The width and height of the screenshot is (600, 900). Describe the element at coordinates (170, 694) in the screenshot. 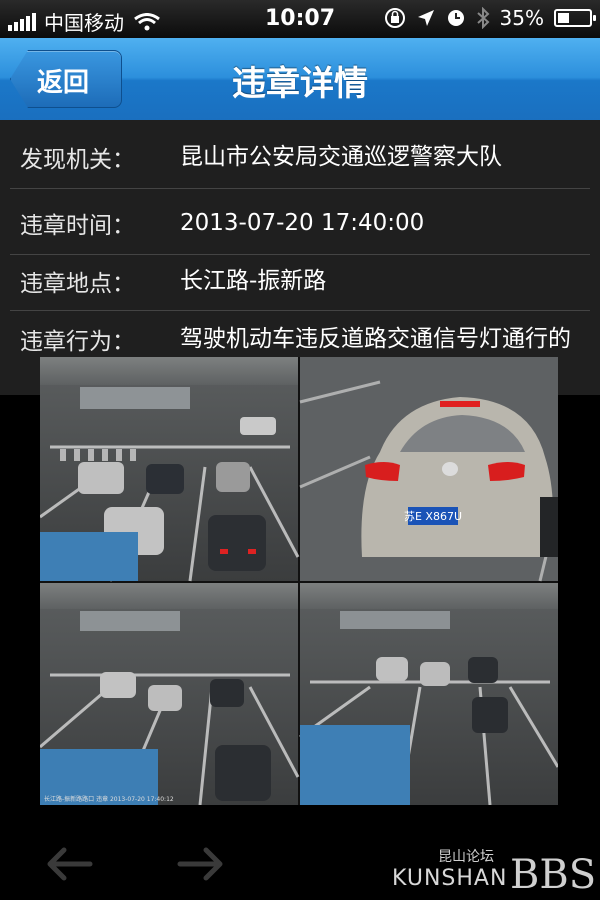

I see `camera-frame-2: 长江路-振新路路口 违章 2013-07-20 17:40:12` at that location.